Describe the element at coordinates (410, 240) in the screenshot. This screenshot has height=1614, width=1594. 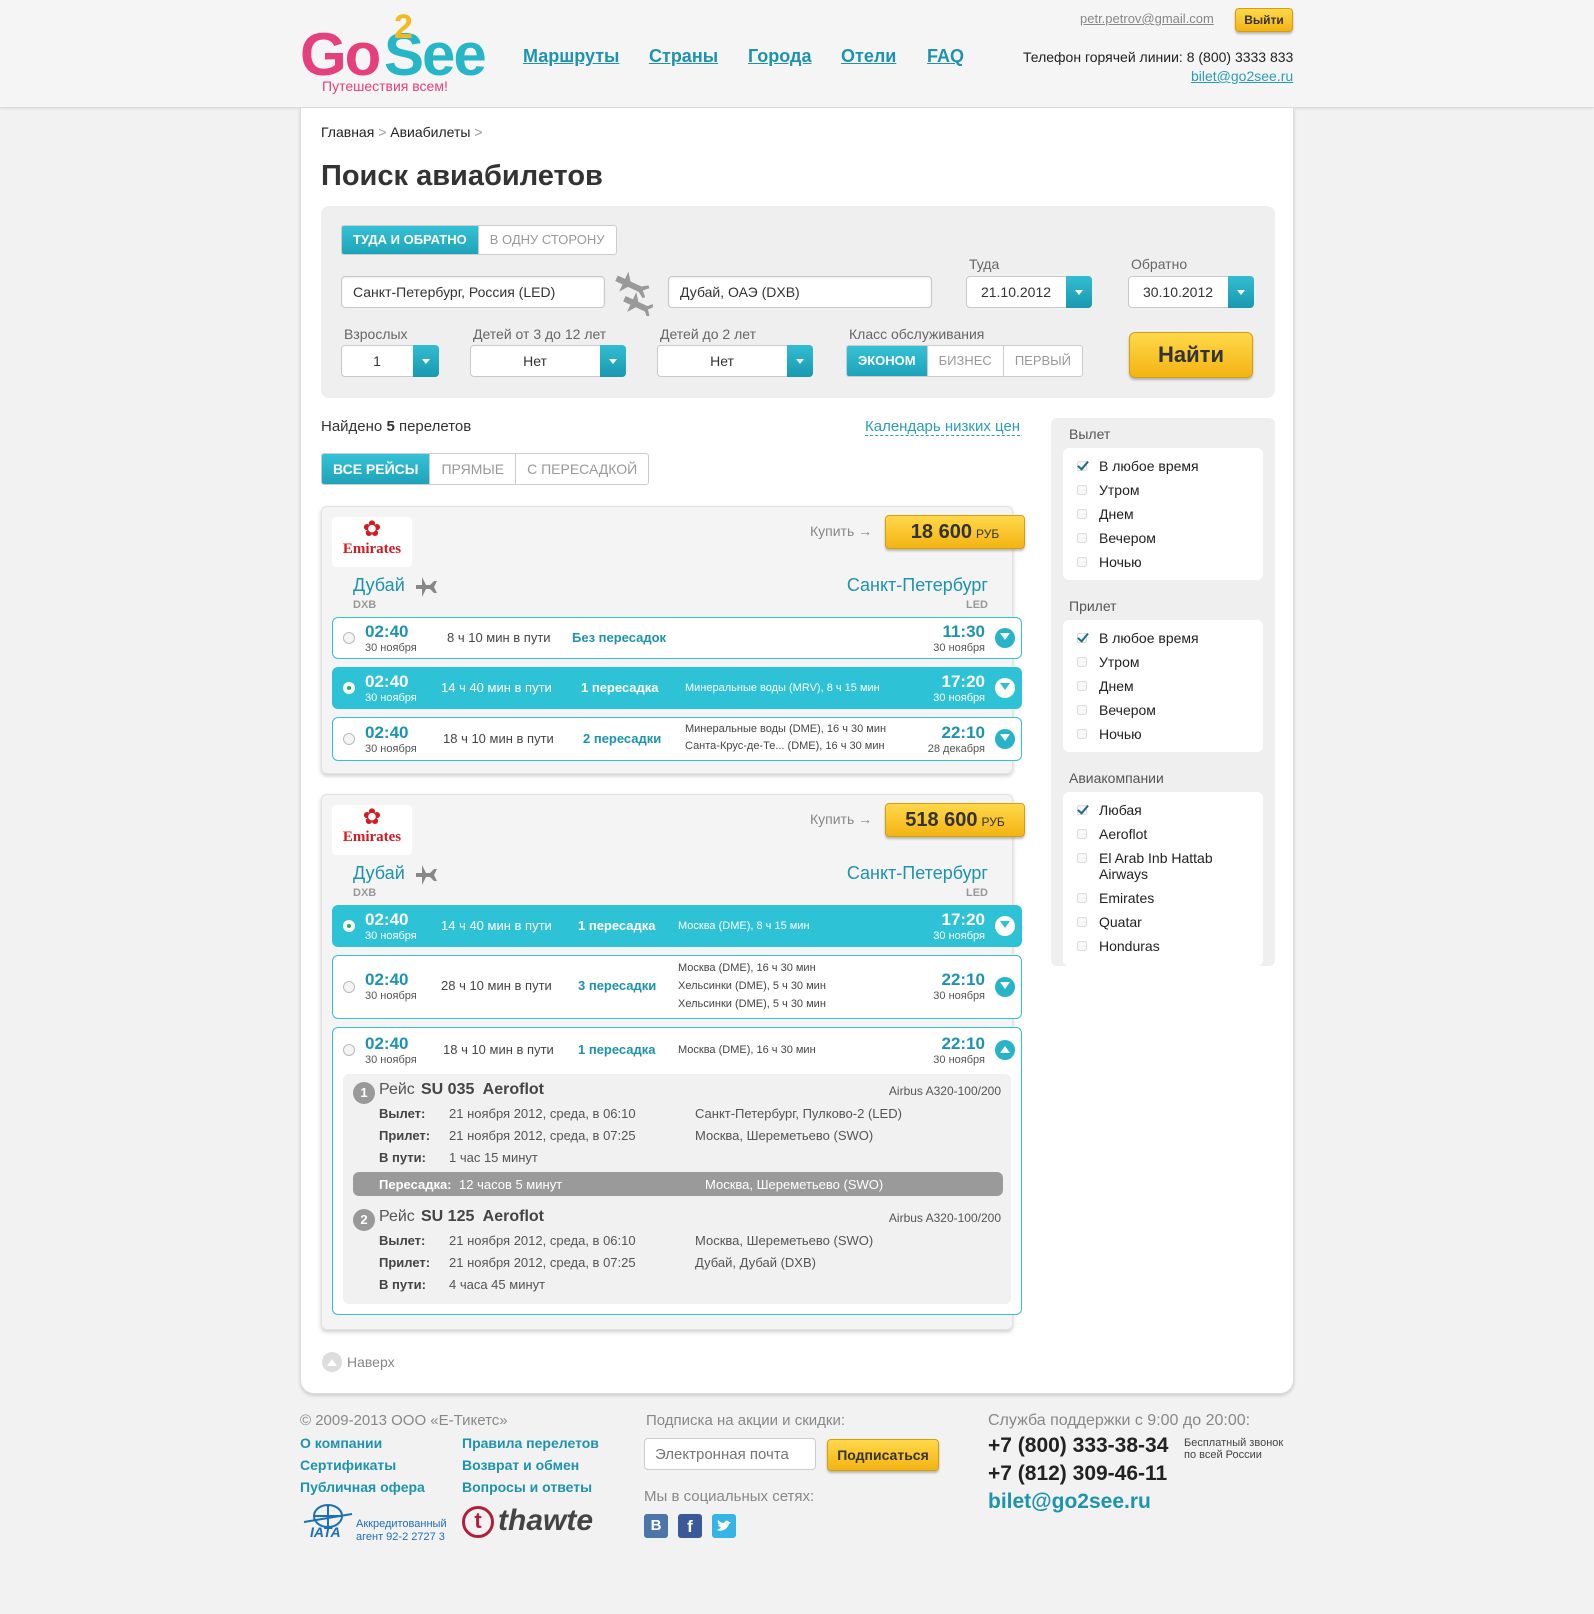
I see `trip-roundtrip-tab: ТУДА И ОБРАТНО` at that location.